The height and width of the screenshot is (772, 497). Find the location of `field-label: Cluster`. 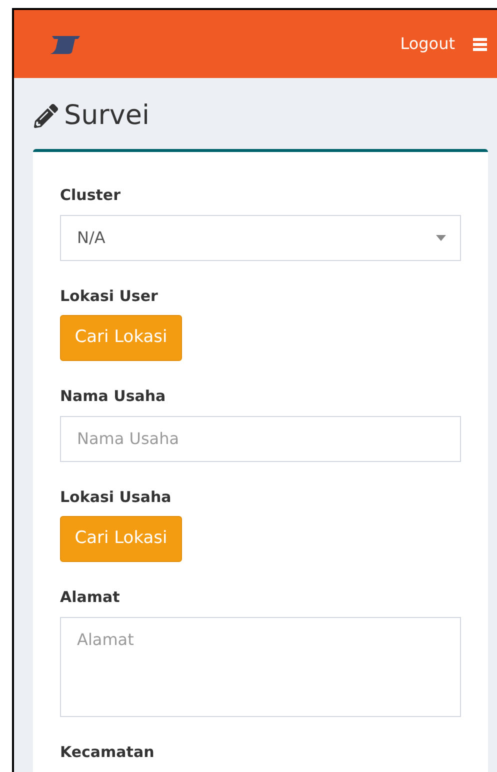

field-label: Cluster is located at coordinates (91, 195).